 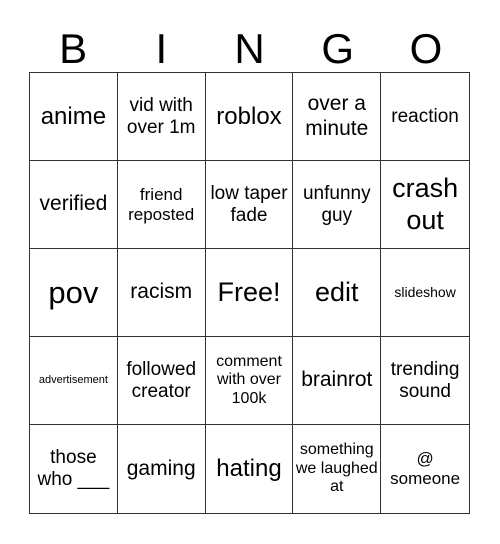 I want to click on bingo-header: B I N G O, so click(x=249, y=49).